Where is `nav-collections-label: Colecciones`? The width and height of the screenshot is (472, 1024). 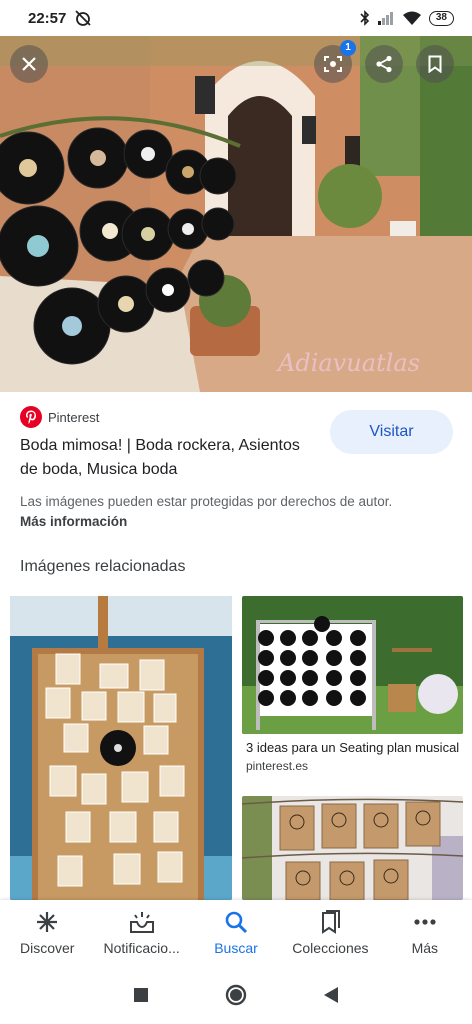
nav-collections-label: Colecciones is located at coordinates (330, 948).